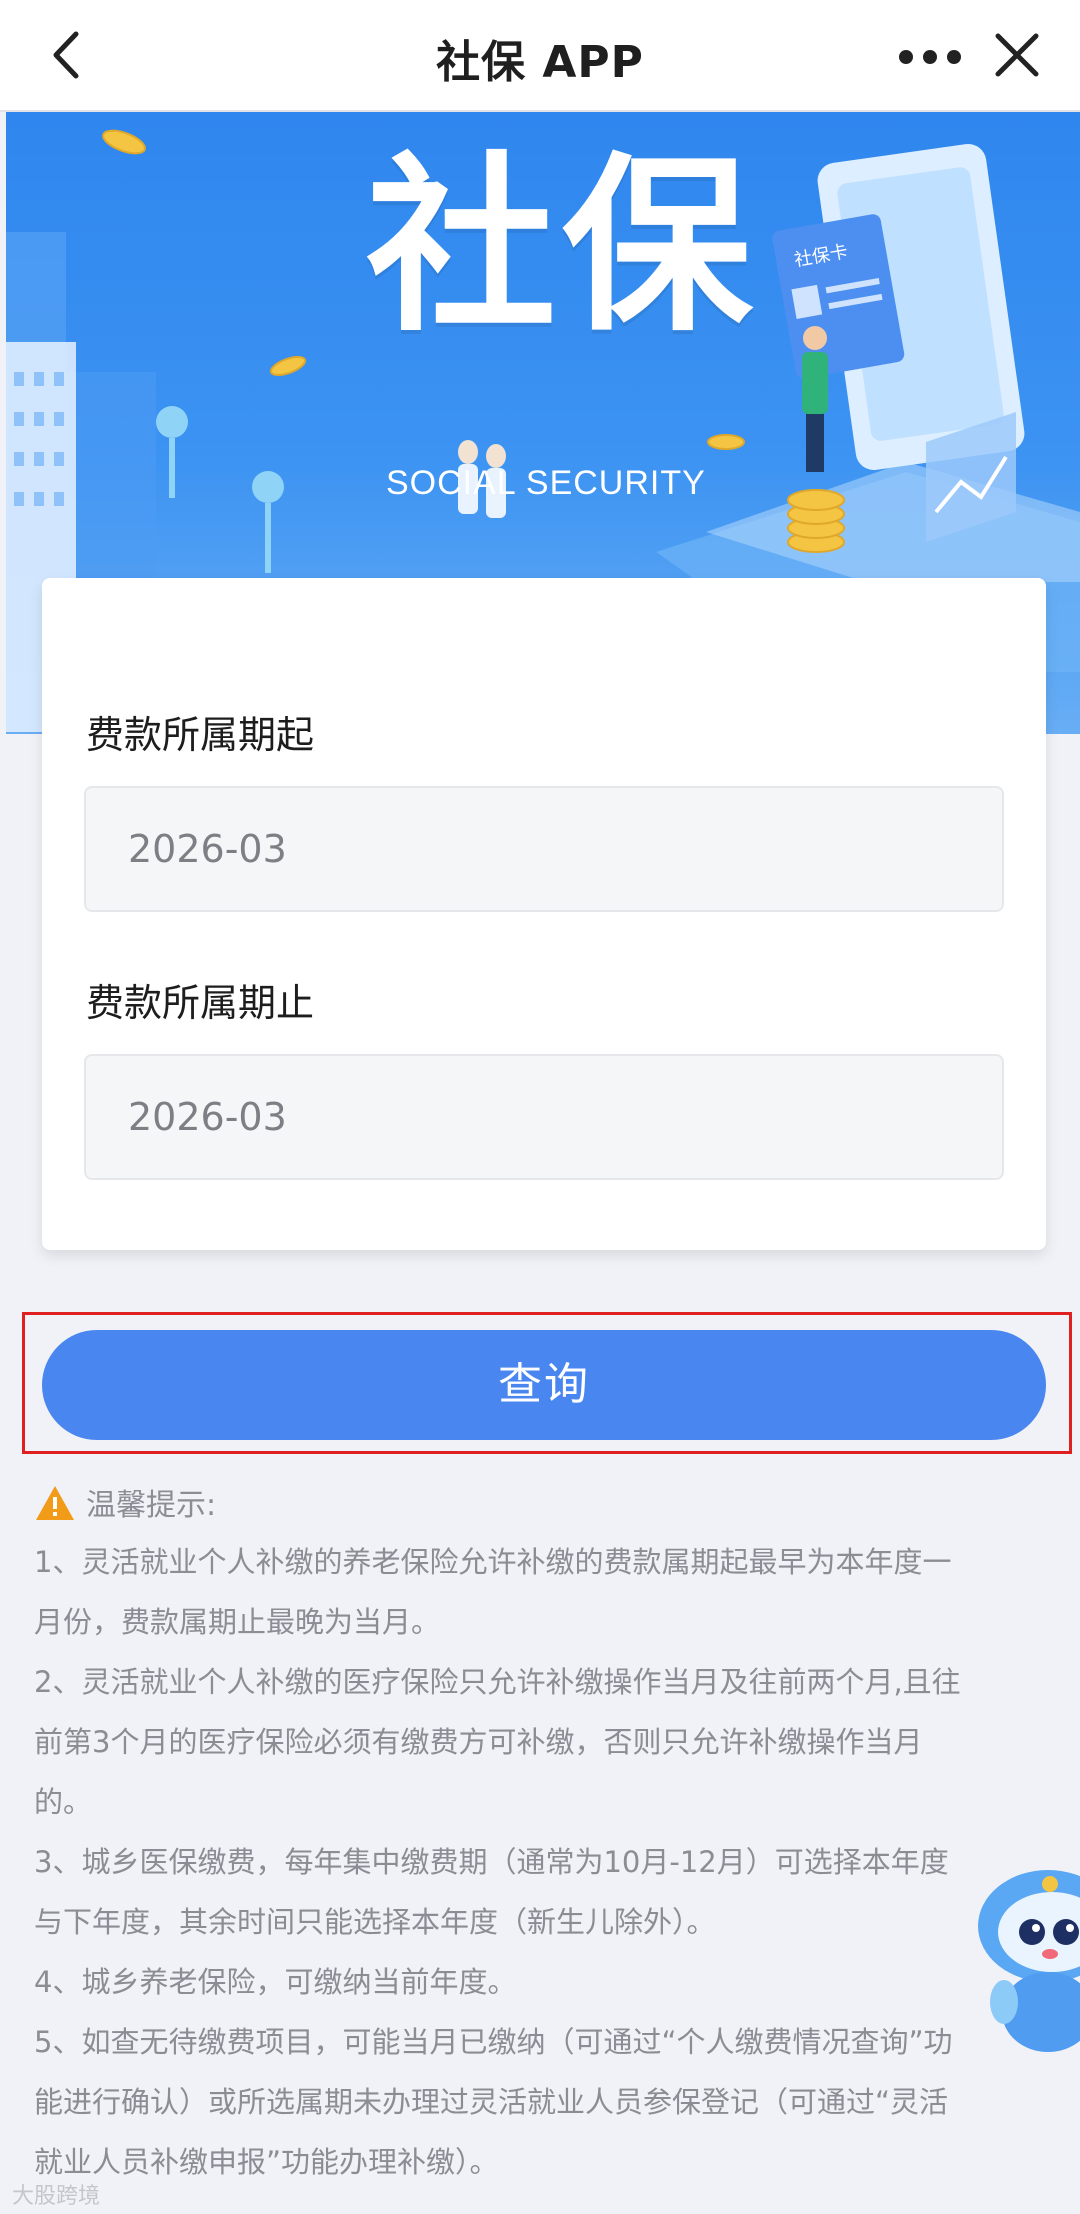  I want to click on tip-line: 能进行确认）或所选属期未办理过灵活就业人员参保登记（可通过“灵活, so click(491, 2102).